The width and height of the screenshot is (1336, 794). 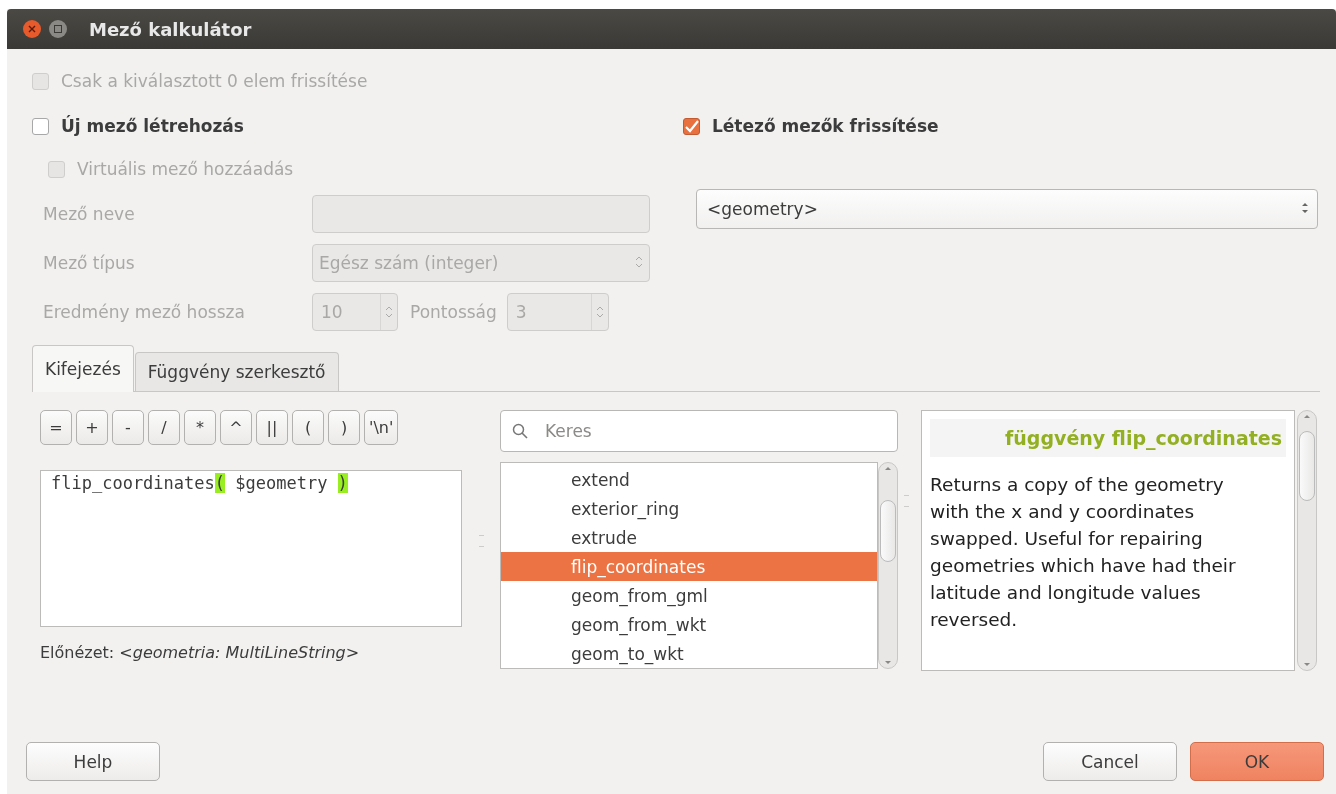 I want to click on dialog-button: Help, so click(x=93, y=761).